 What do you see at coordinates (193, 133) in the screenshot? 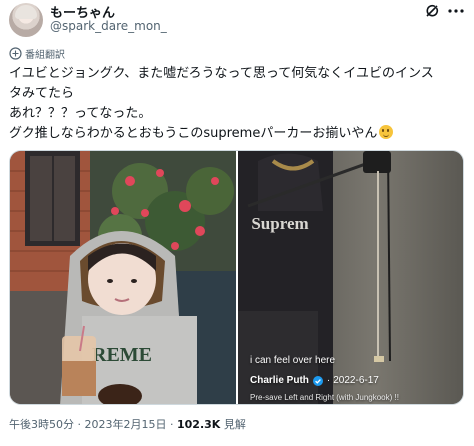
I see `tweet-line-text: グク推しならわかるとおもうこのsupremeパーカーお揃いやん` at bounding box center [193, 133].